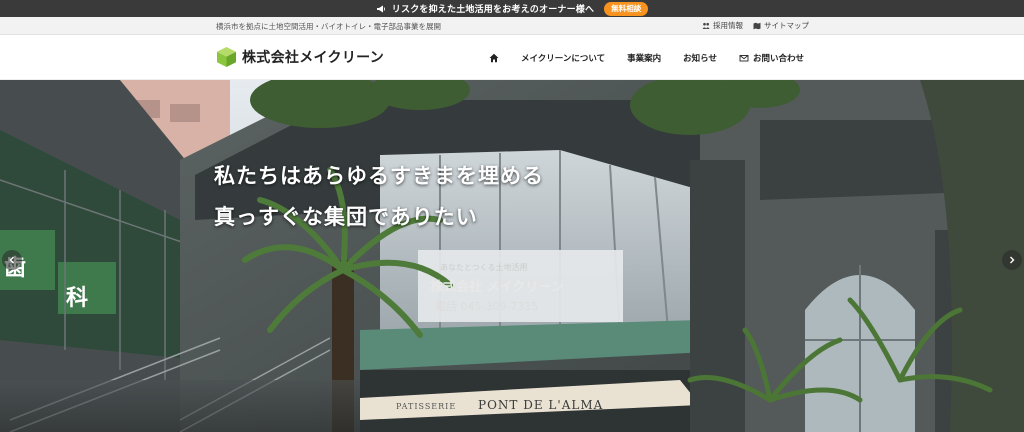  I want to click on nav-news: お知らせ, so click(700, 58).